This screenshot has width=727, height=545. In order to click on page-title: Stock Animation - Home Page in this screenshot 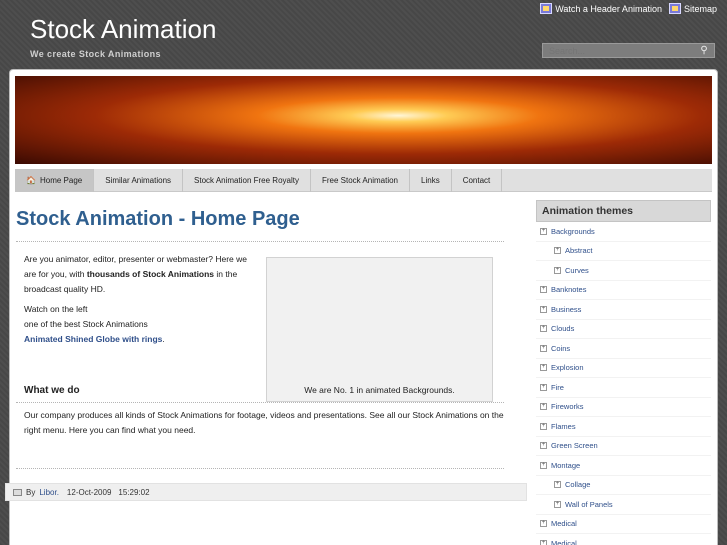, I will do `click(158, 219)`.